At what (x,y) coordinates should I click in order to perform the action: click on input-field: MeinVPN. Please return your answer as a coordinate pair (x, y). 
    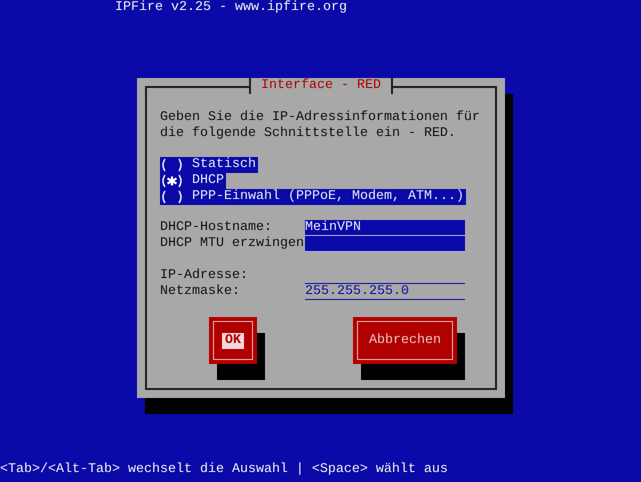
    Looking at the image, I should click on (385, 228).